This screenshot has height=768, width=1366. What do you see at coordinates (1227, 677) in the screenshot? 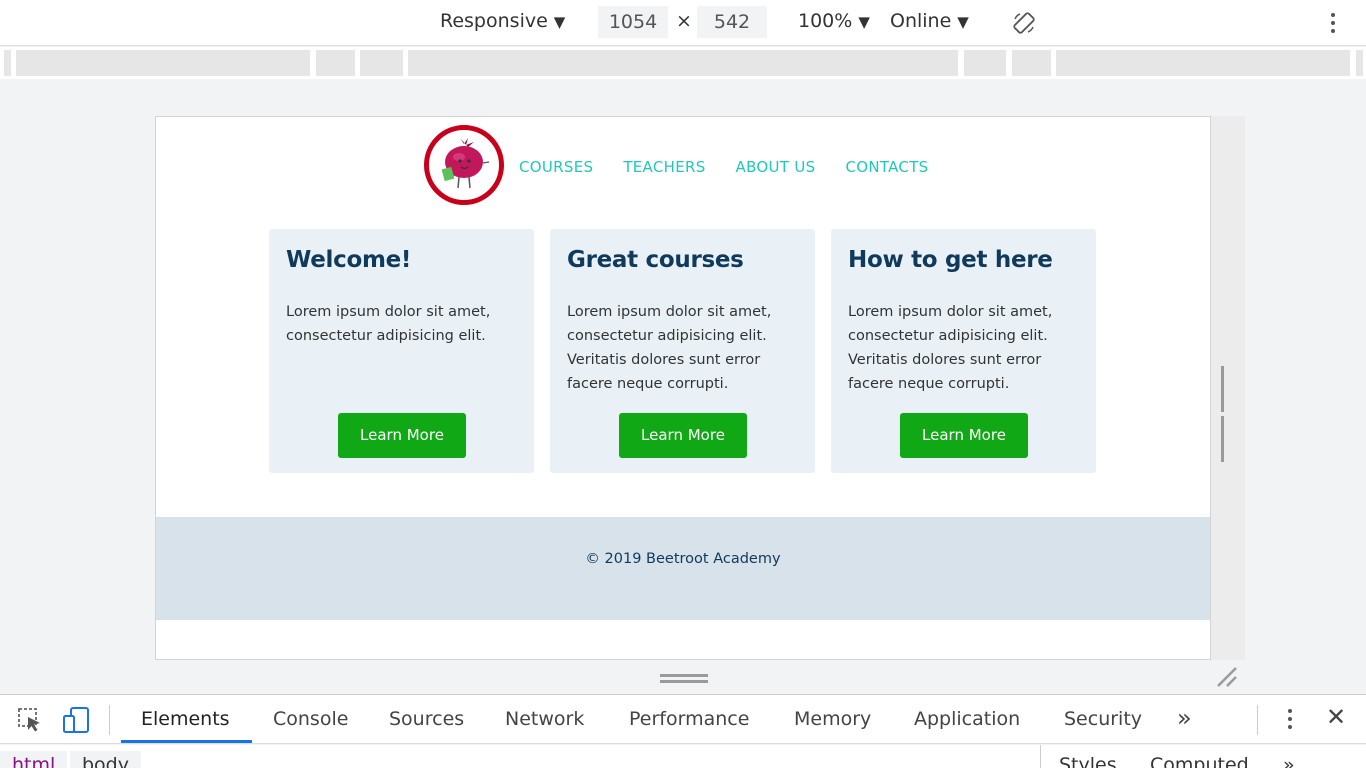
I see `corner-resize-handle` at bounding box center [1227, 677].